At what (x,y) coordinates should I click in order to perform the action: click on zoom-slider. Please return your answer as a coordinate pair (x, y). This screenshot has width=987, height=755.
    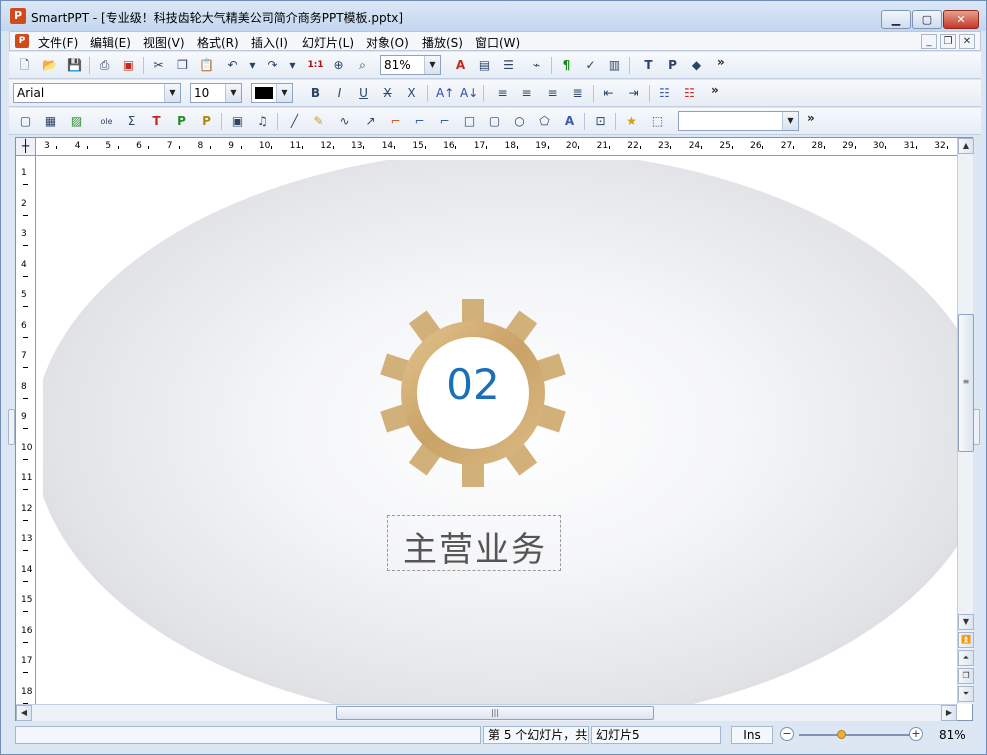
    Looking at the image, I should click on (858, 735).